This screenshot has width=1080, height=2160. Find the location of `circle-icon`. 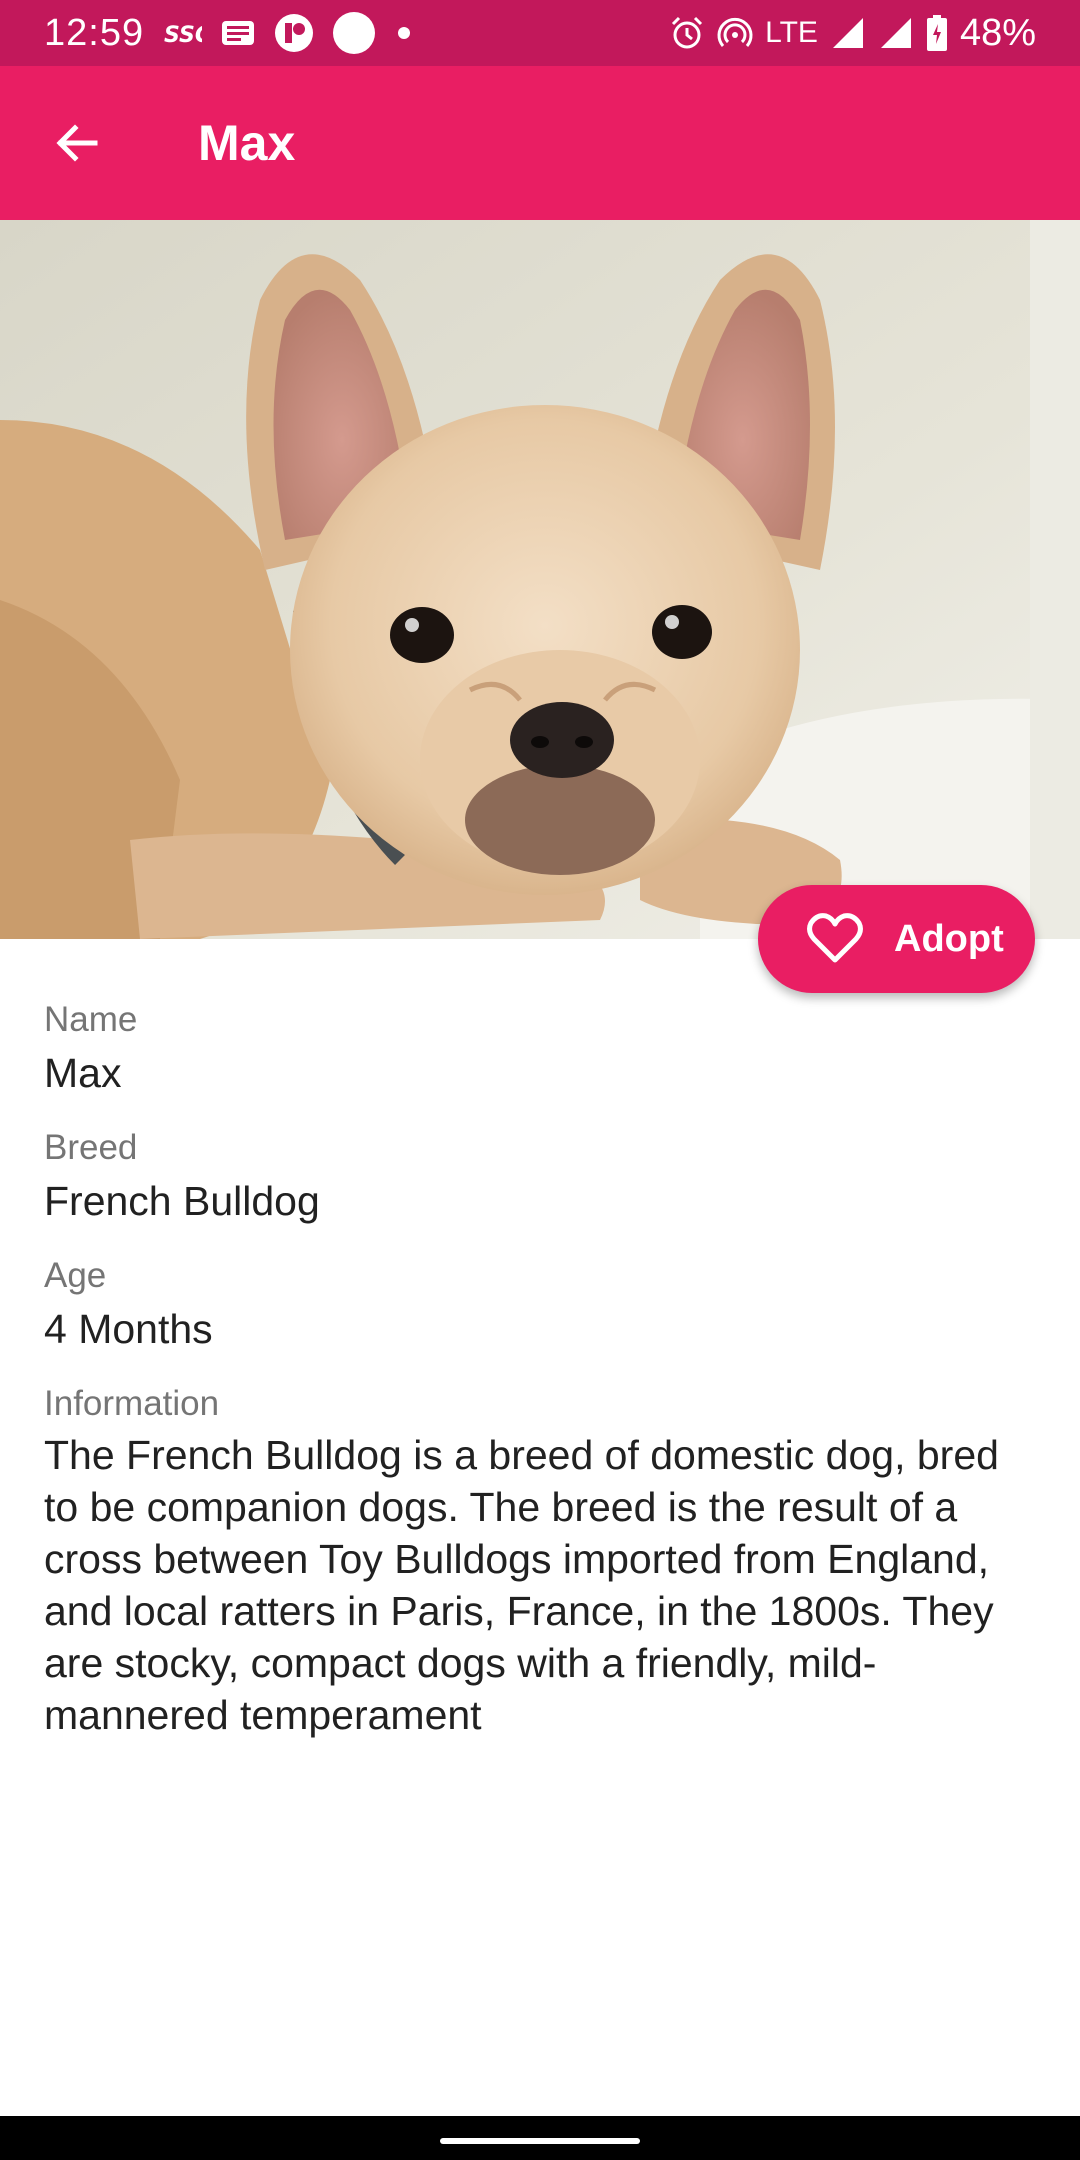

circle-icon is located at coordinates (354, 33).